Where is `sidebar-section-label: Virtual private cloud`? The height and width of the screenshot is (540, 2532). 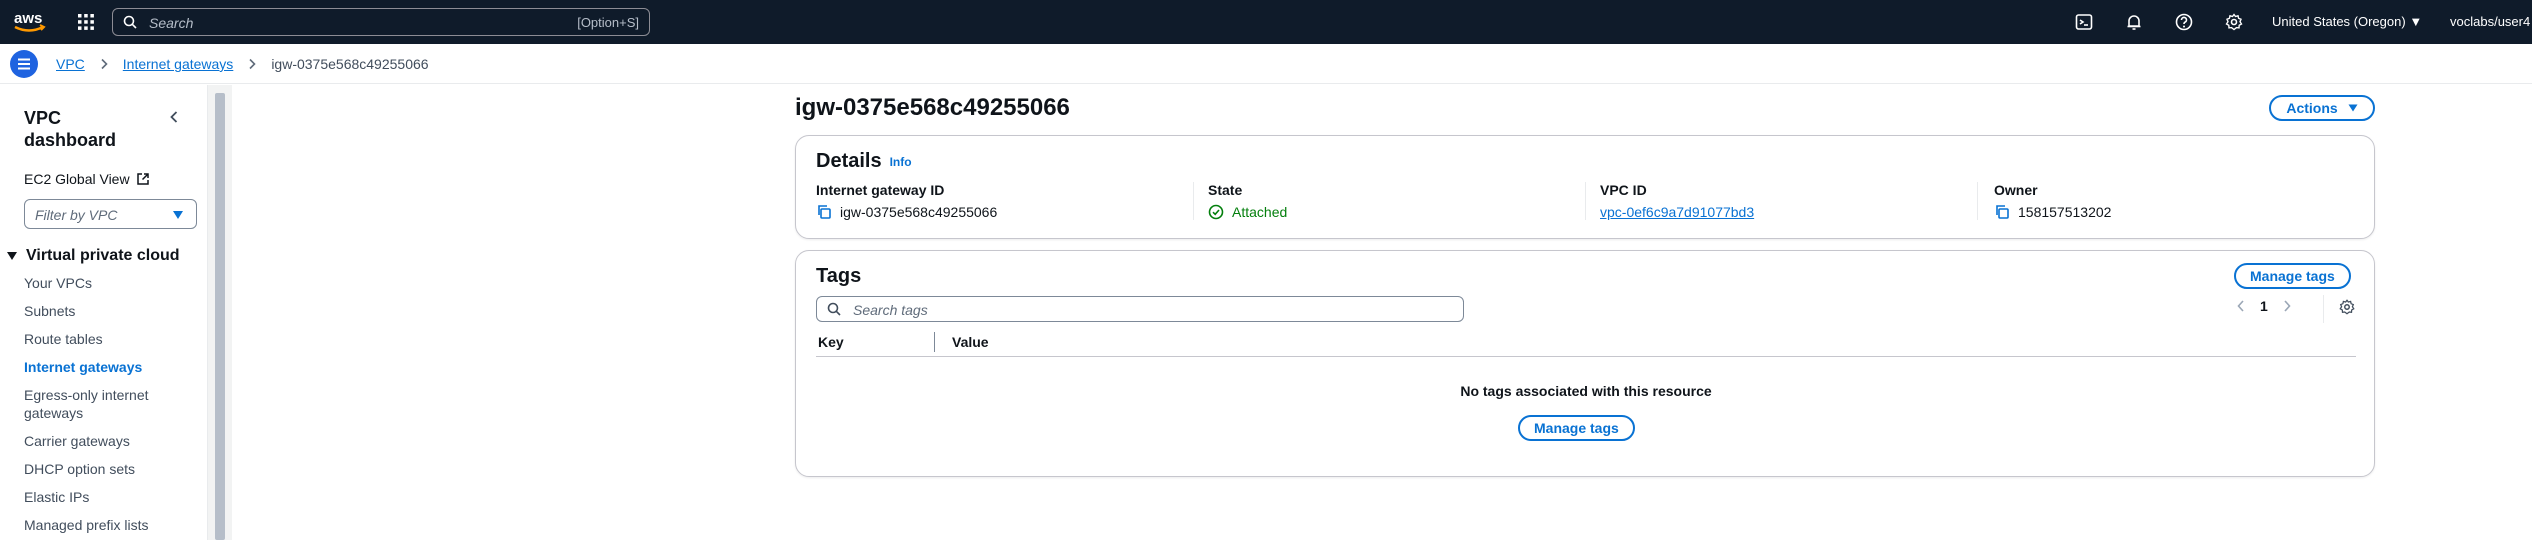
sidebar-section-label: Virtual private cloud is located at coordinates (103, 255).